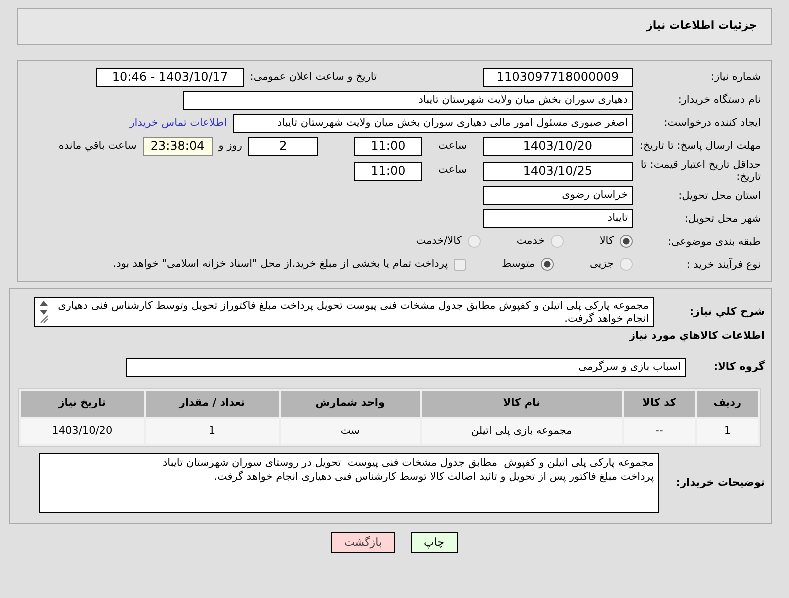 This screenshot has width=789, height=598. Describe the element at coordinates (283, 146) in the screenshot. I see `field-value: 2` at that location.